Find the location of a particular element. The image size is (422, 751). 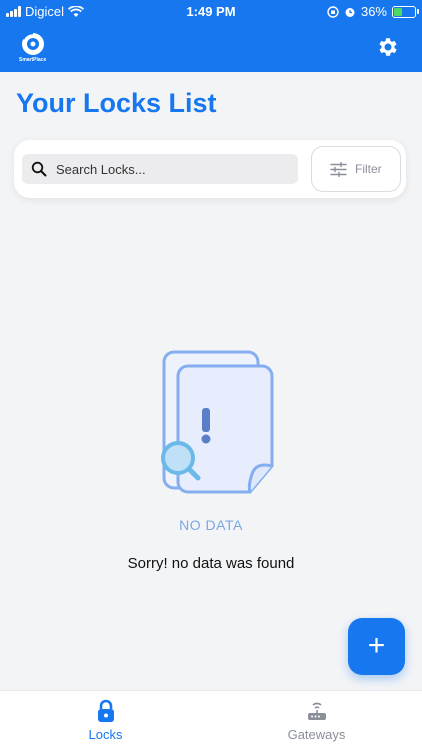

router-icon is located at coordinates (316, 711).